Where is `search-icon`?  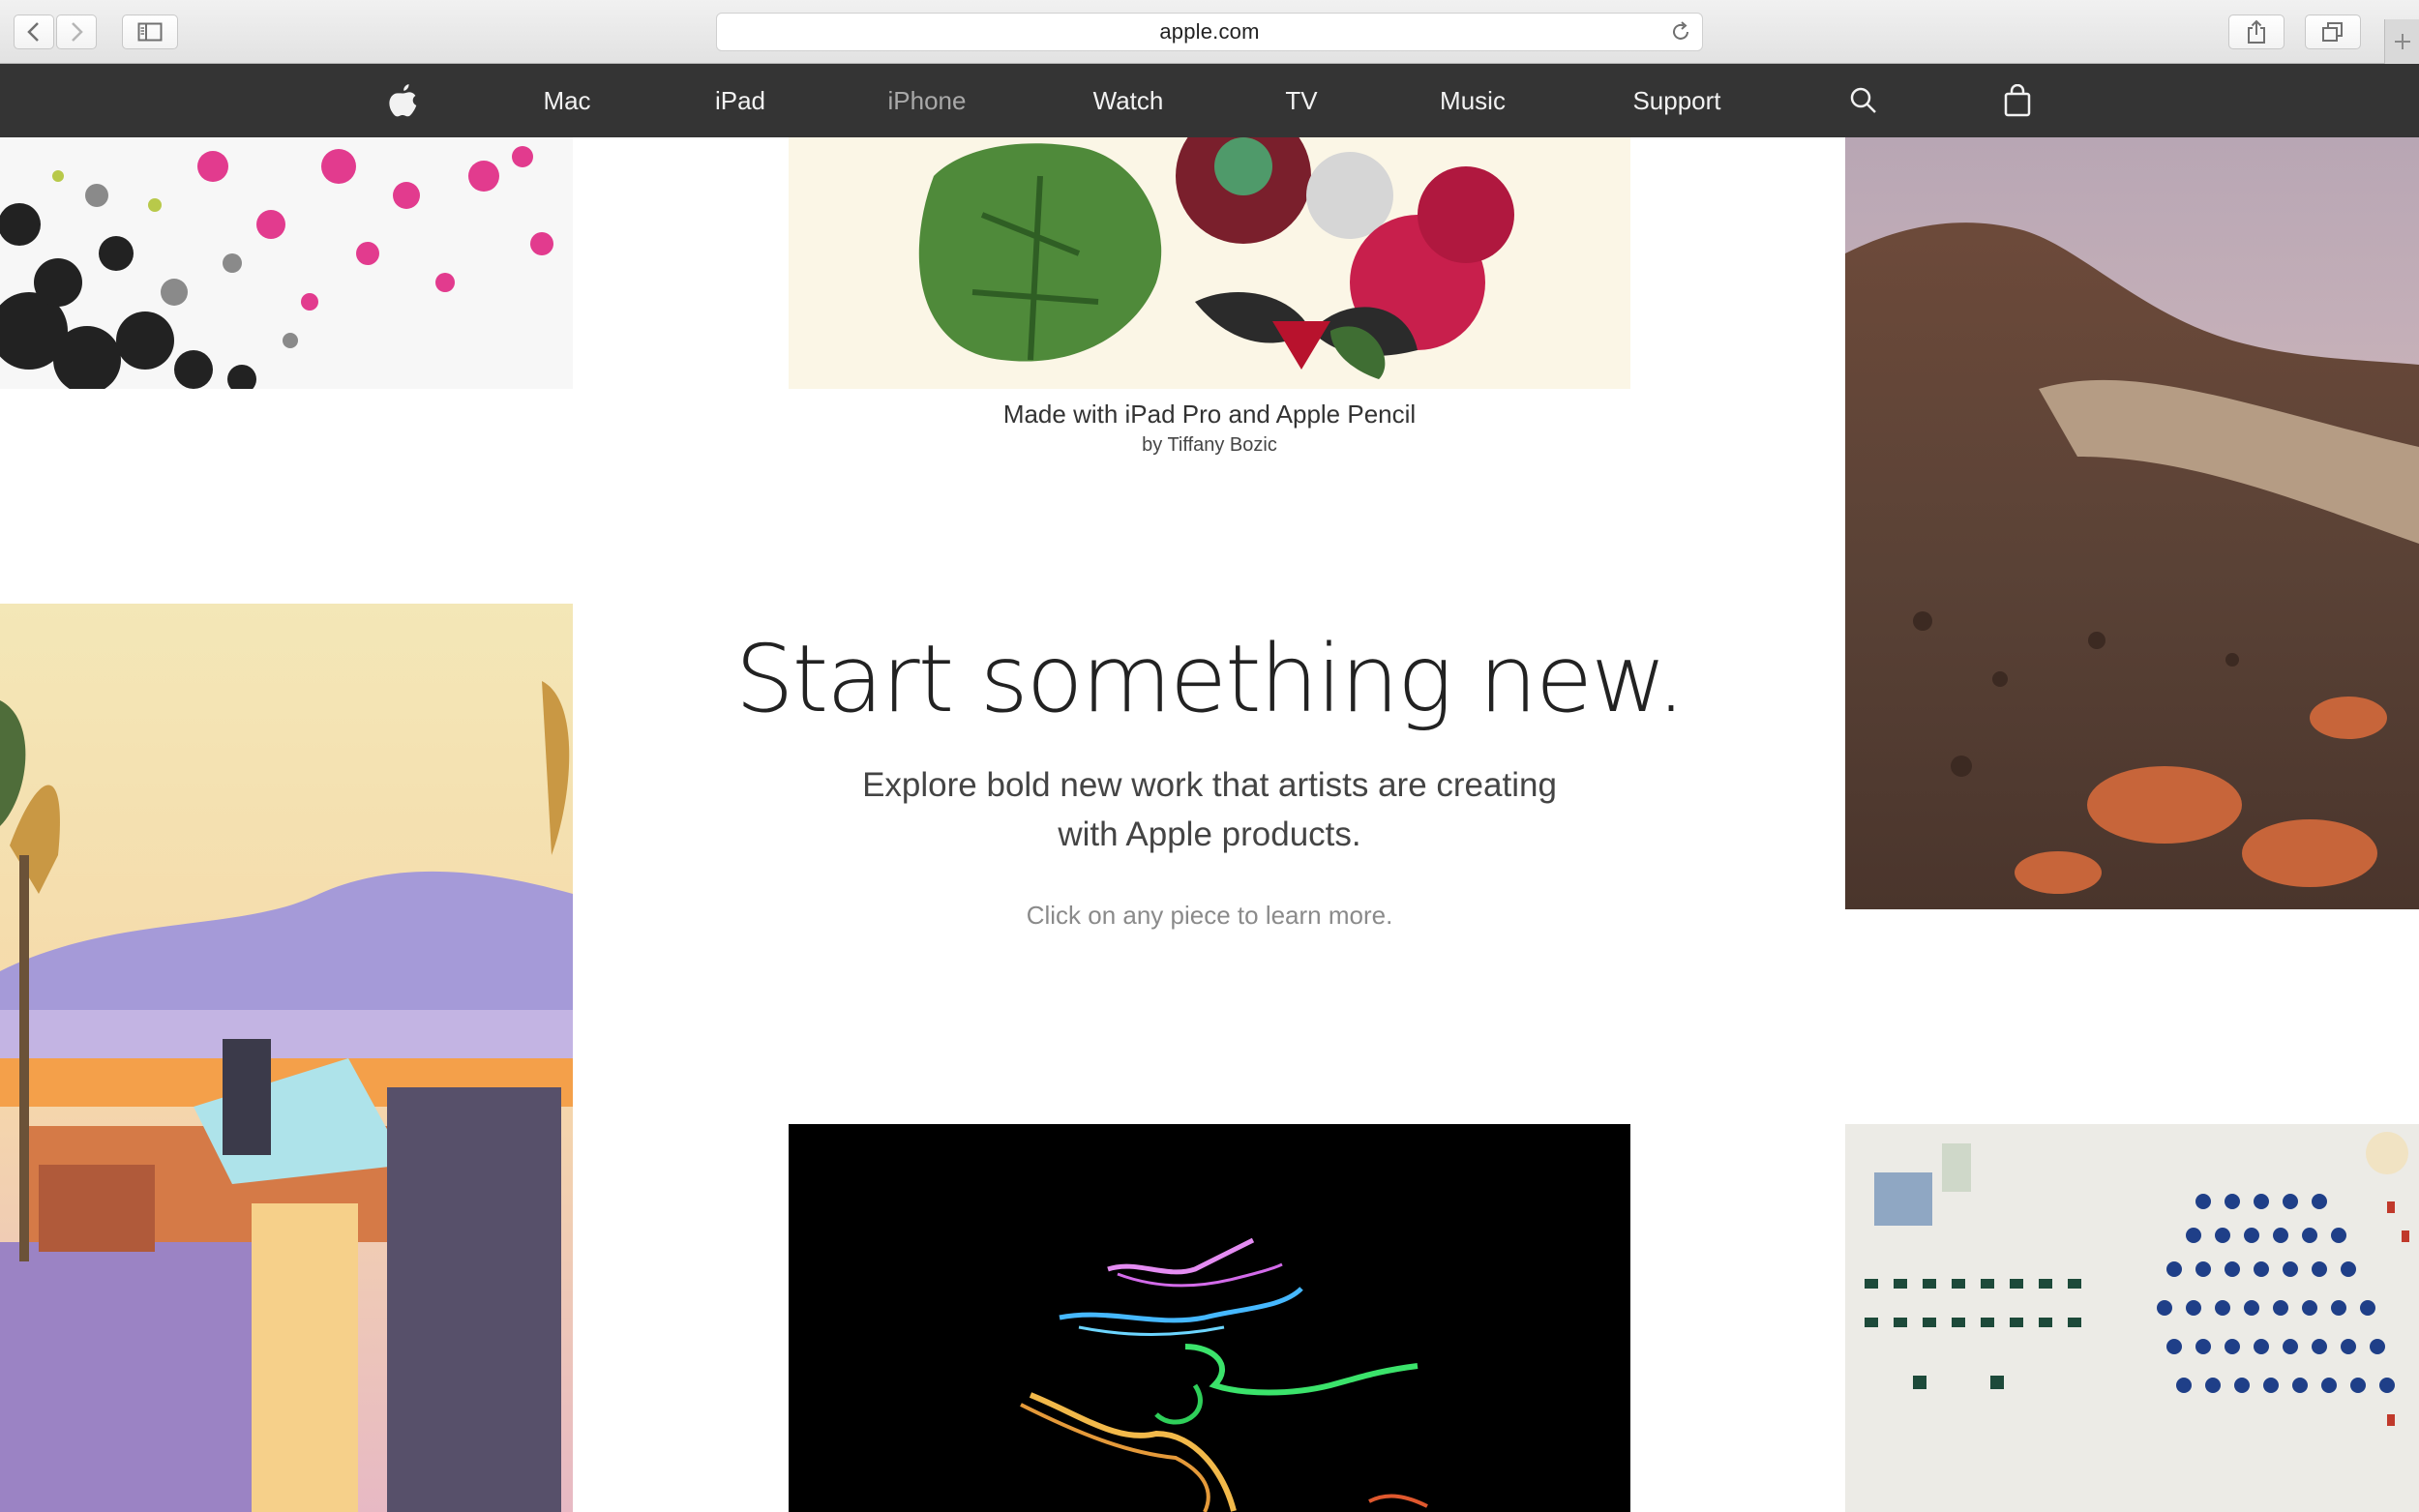
search-icon is located at coordinates (1863, 100).